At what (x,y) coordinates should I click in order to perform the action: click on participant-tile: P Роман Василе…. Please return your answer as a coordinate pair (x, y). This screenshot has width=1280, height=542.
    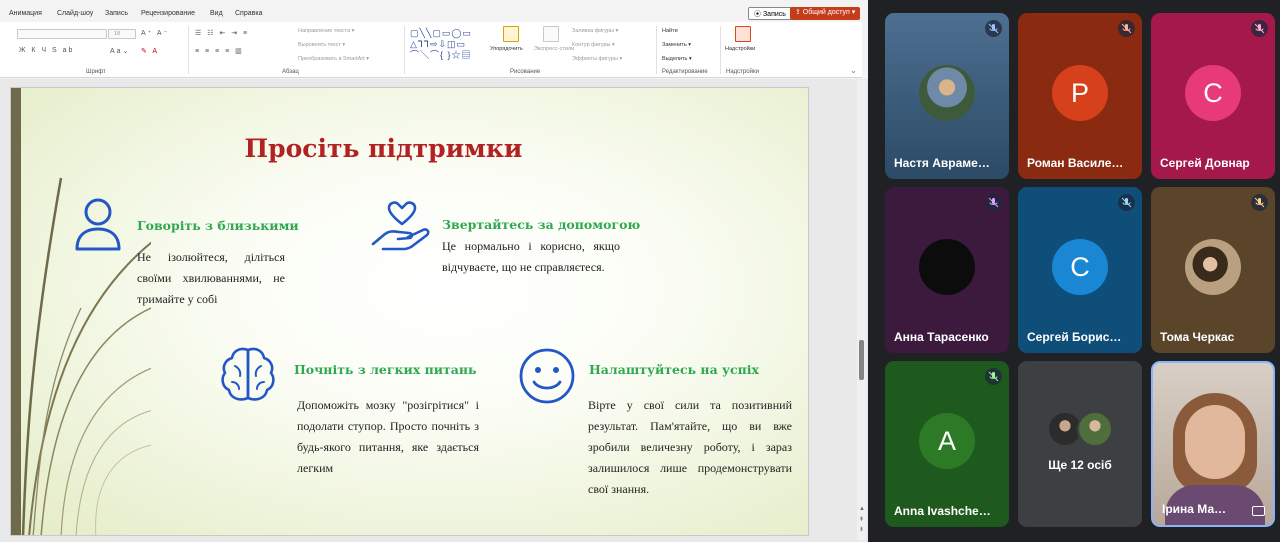
    Looking at the image, I should click on (1080, 96).